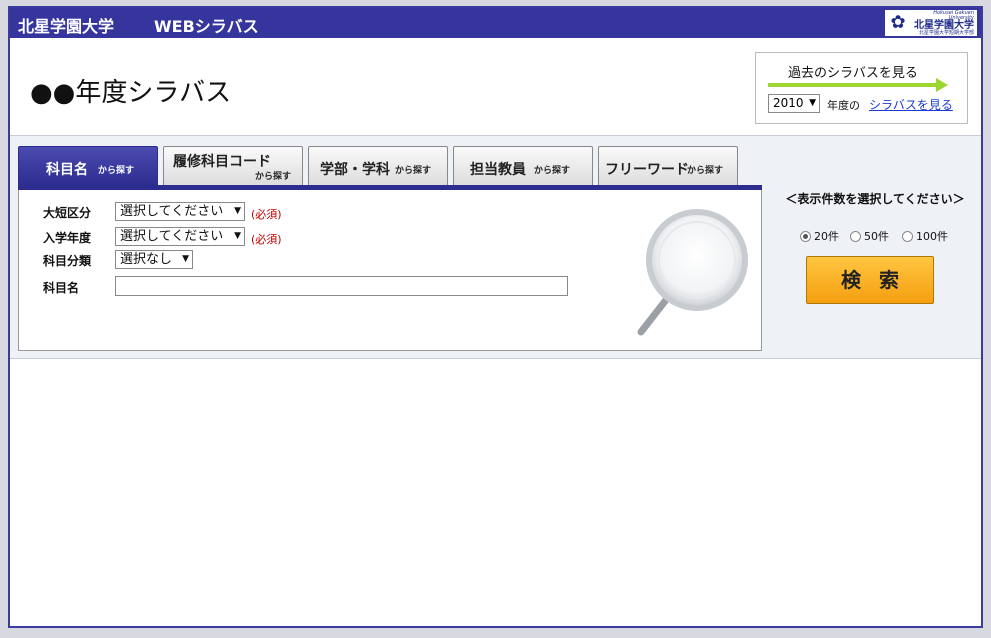 The width and height of the screenshot is (991, 638). I want to click on arrow-icon, so click(853, 85).